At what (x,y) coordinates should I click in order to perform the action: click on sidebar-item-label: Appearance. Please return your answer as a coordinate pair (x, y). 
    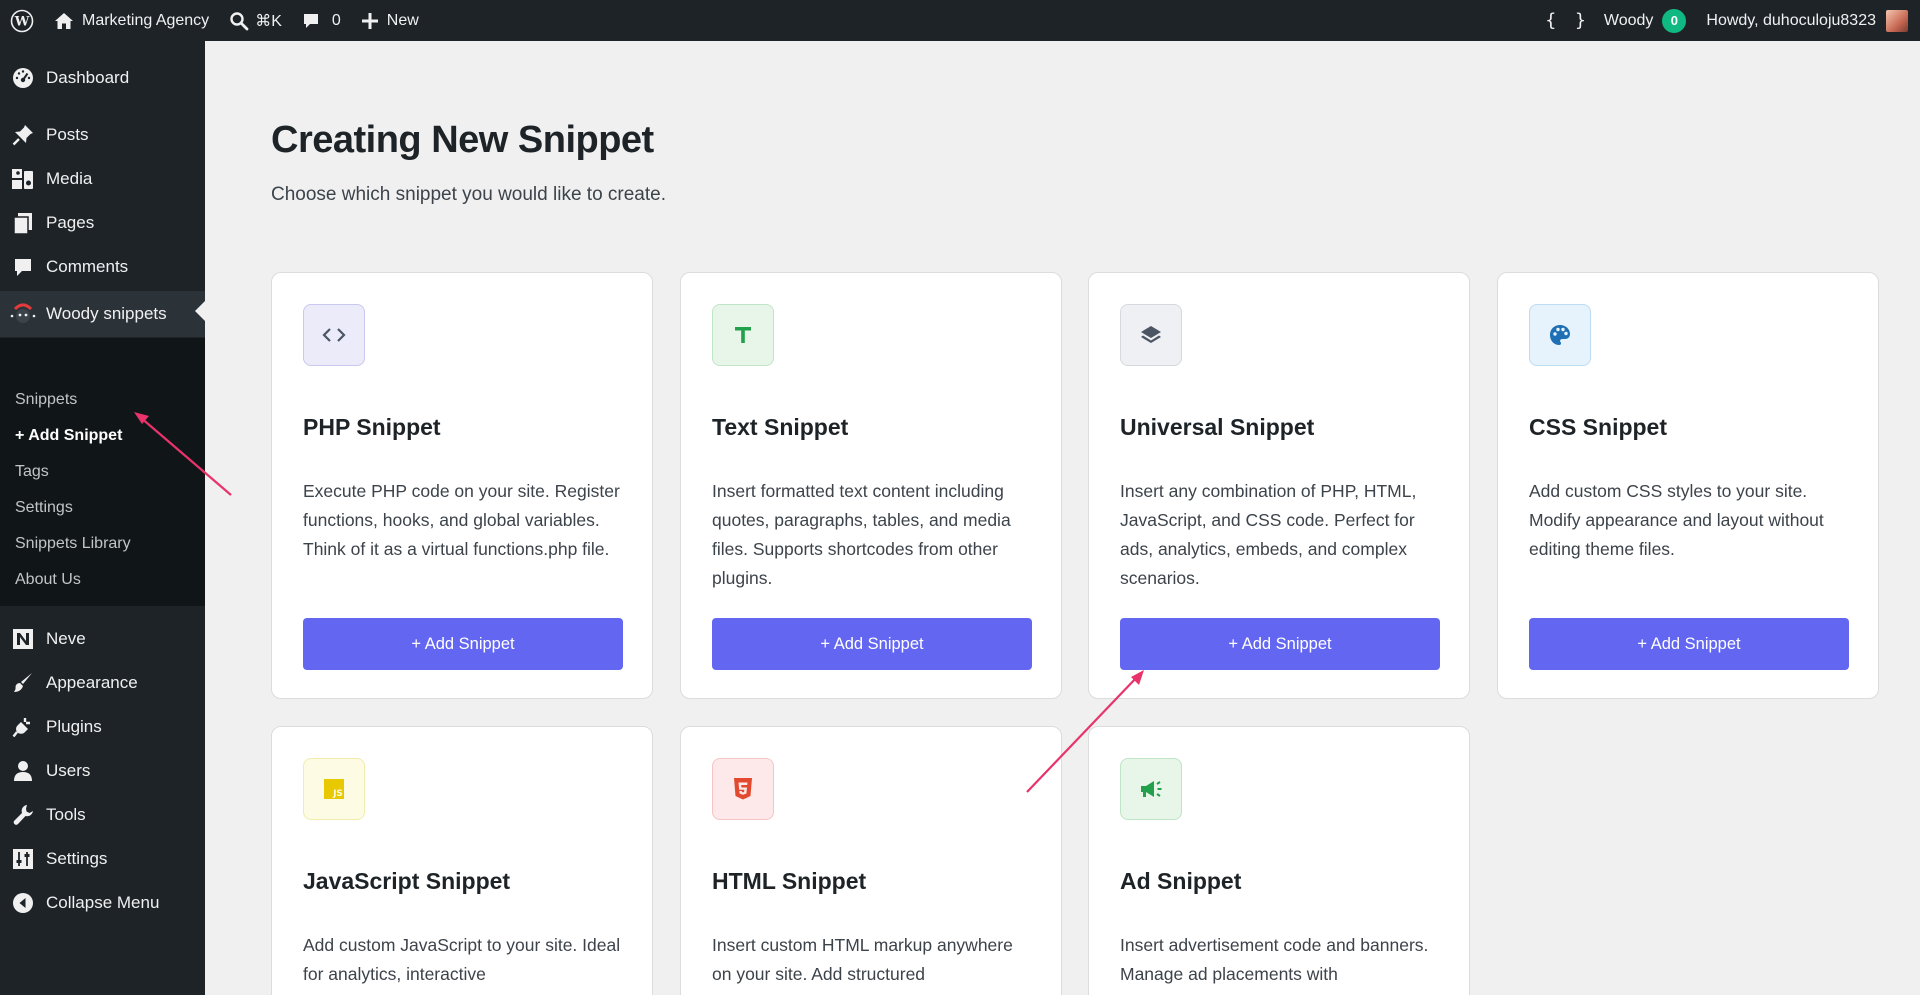
    Looking at the image, I should click on (92, 682).